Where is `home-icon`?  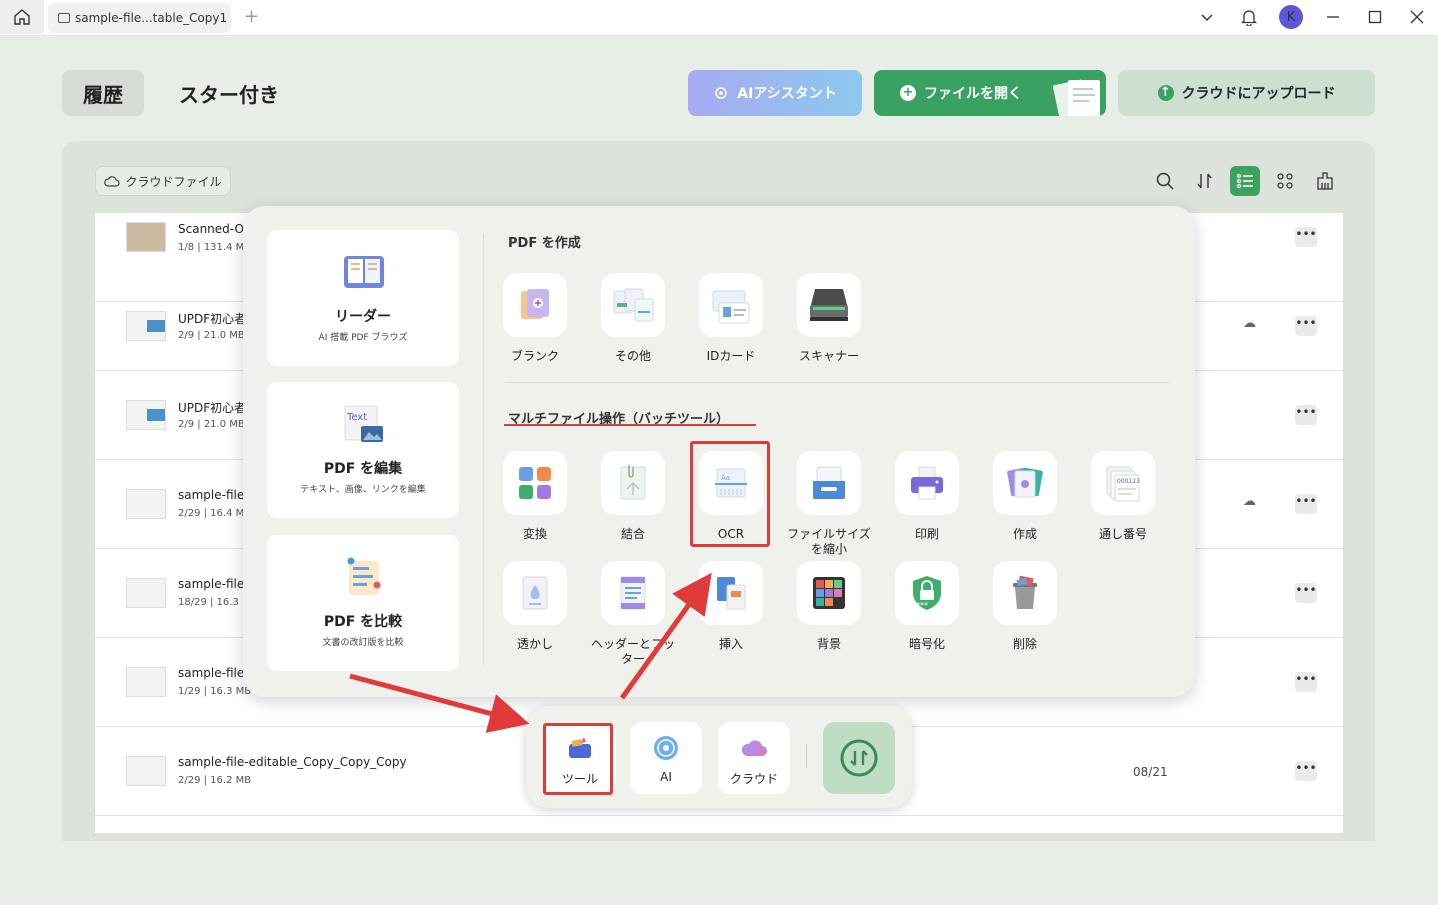 home-icon is located at coordinates (22, 17).